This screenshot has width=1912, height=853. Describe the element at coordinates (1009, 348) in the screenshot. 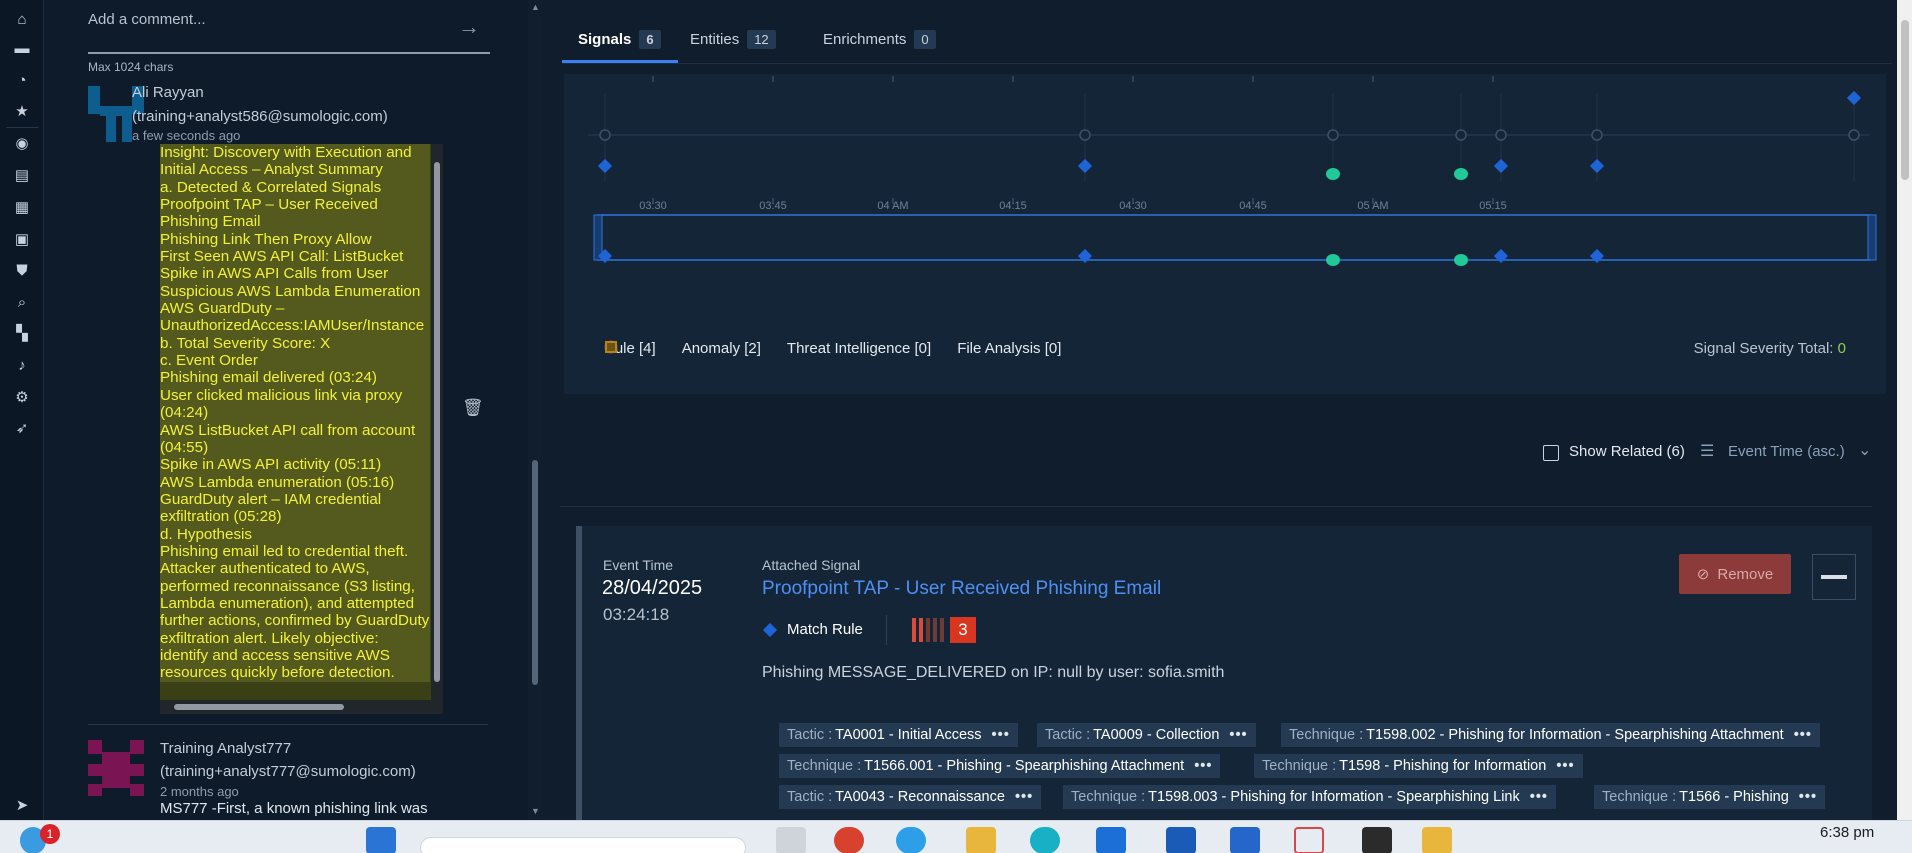

I see `legend-label: File Analysis [0]` at that location.